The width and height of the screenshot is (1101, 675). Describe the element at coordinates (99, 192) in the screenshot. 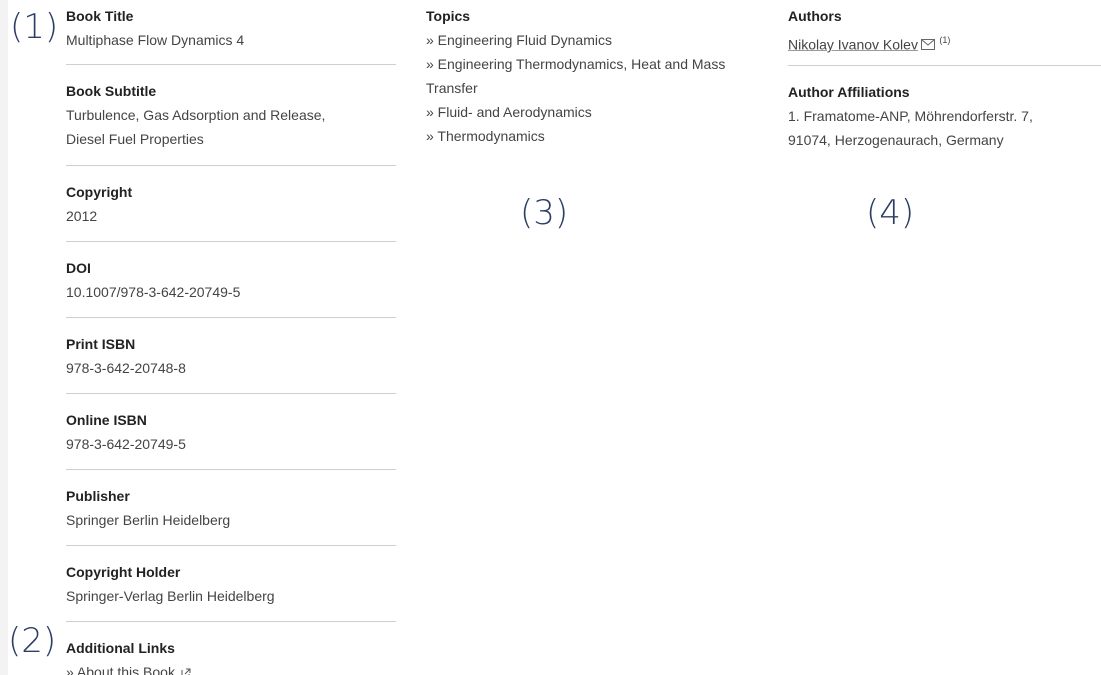

I see `copyright-label: Copyright` at that location.